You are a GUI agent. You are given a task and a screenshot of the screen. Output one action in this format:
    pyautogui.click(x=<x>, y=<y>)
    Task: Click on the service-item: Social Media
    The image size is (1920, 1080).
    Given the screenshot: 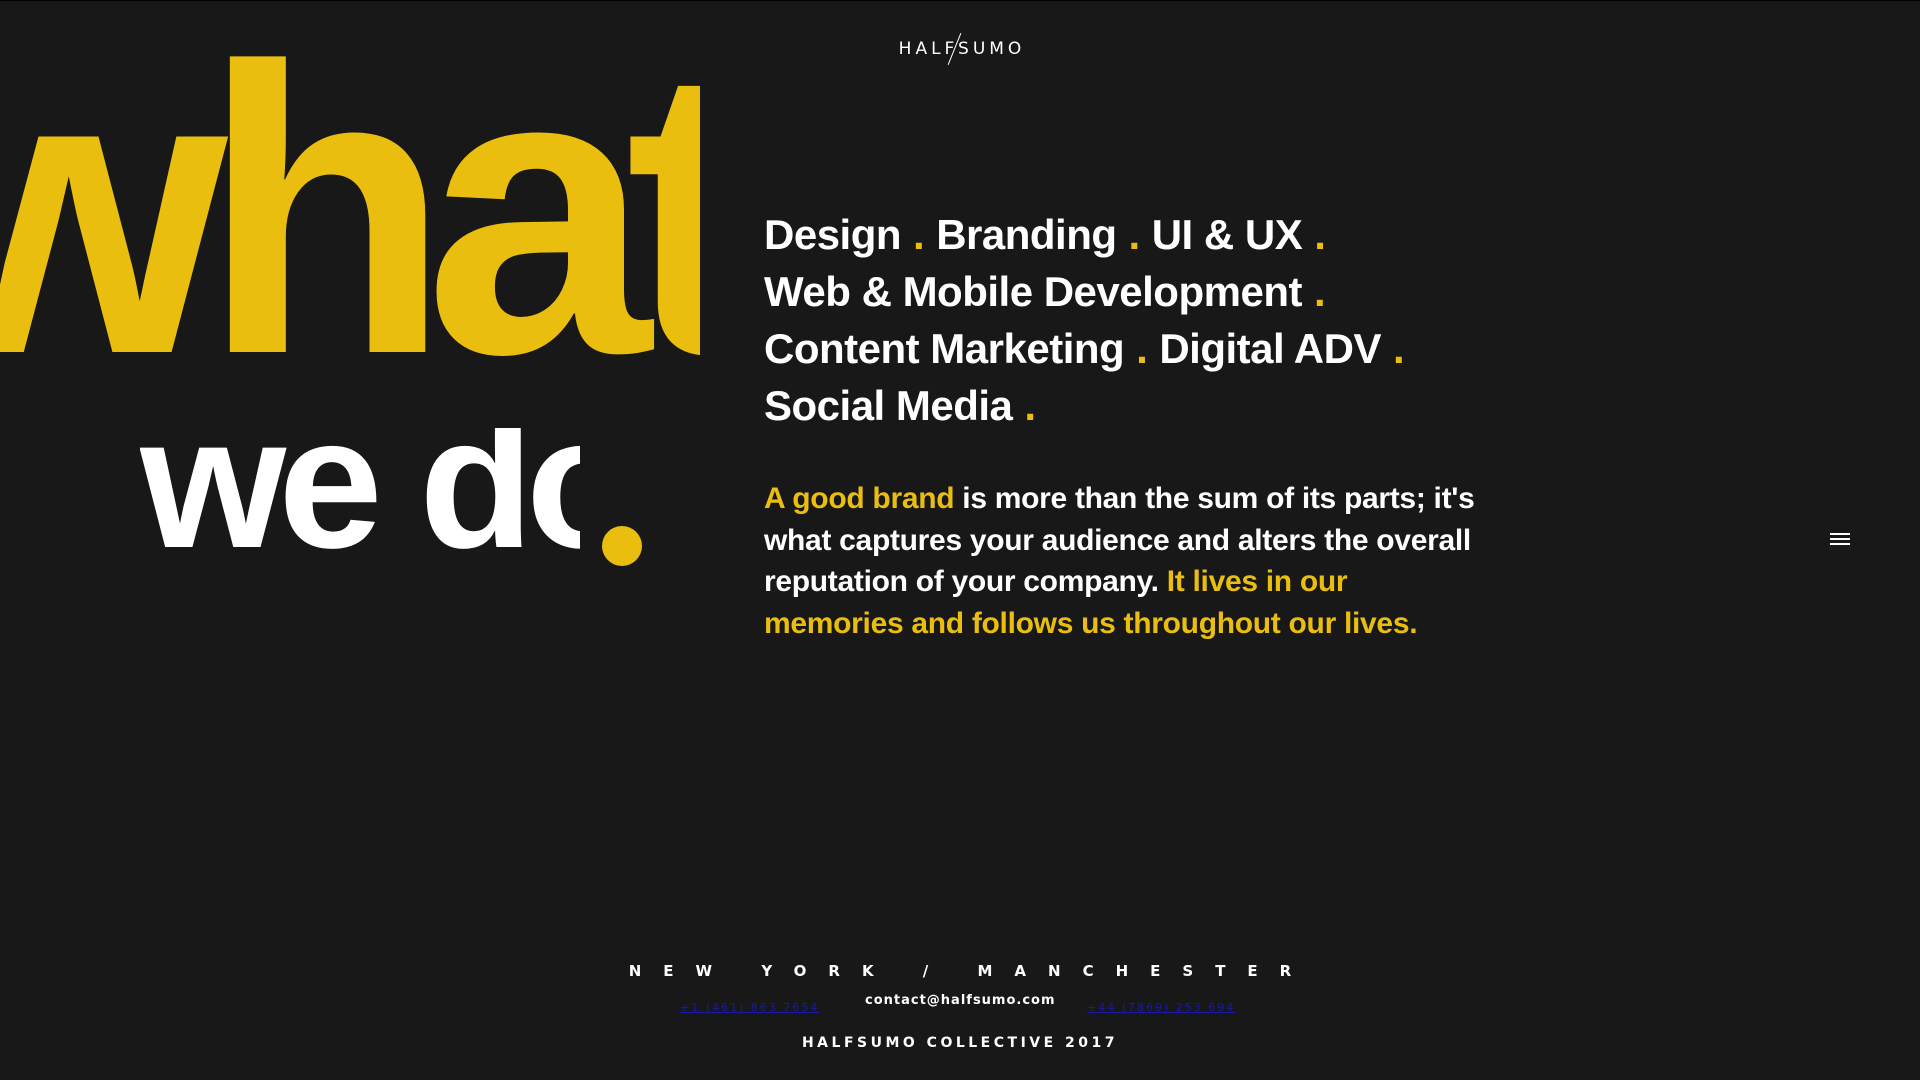 What is the action you would take?
    pyautogui.click(x=888, y=405)
    